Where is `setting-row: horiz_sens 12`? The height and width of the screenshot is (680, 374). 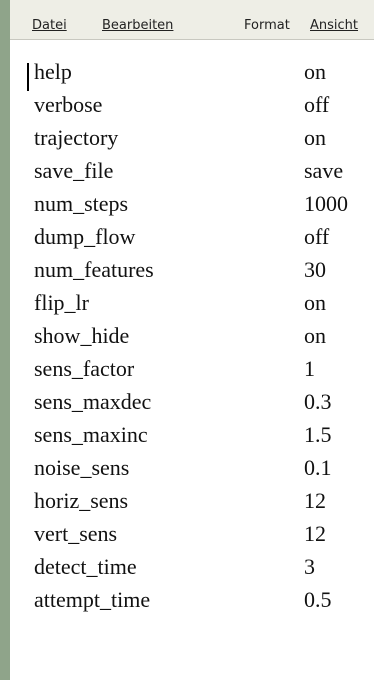 setting-row: horiz_sens 12 is located at coordinates (192, 503).